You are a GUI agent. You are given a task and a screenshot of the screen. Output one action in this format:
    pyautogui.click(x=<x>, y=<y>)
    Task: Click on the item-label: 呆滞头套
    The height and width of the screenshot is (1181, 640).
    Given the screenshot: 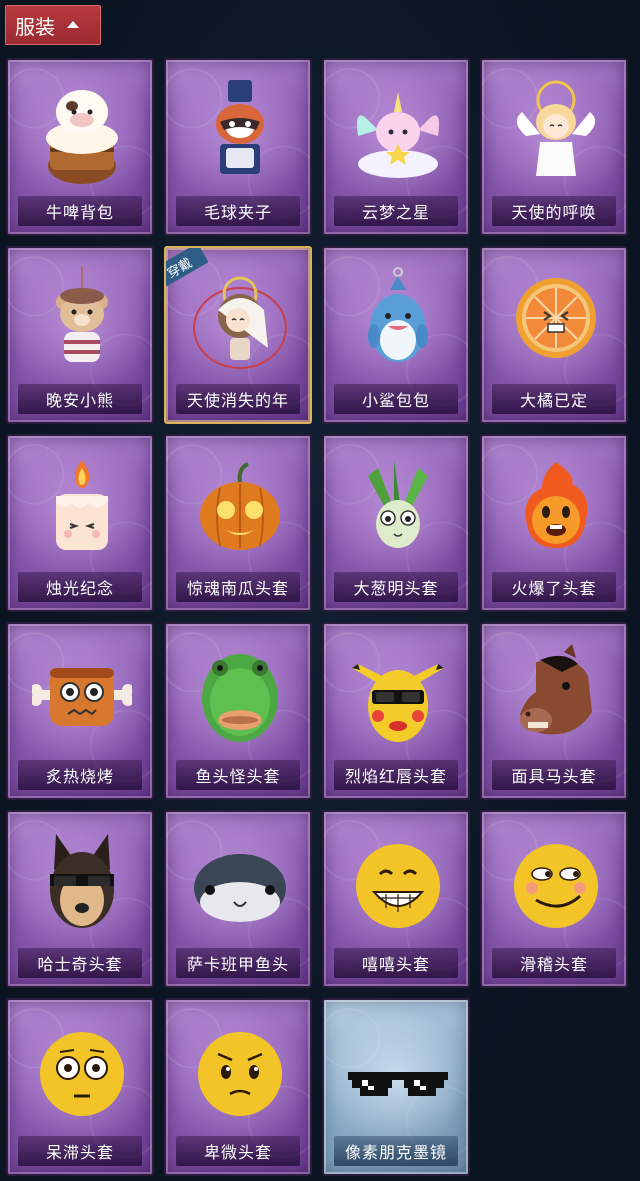 What is the action you would take?
    pyautogui.click(x=80, y=1151)
    